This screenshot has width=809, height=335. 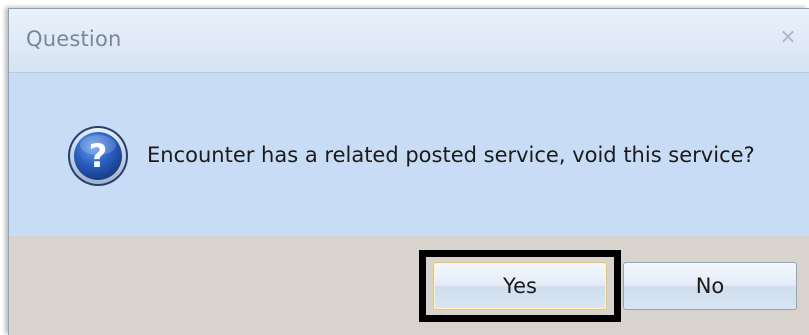 I want to click on close-icon: ×, so click(x=788, y=36).